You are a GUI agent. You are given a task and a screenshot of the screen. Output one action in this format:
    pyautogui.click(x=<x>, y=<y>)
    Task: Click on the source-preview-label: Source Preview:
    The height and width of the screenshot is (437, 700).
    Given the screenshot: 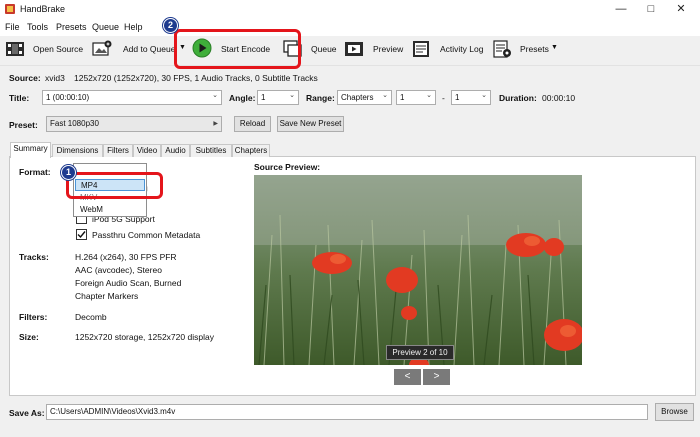 What is the action you would take?
    pyautogui.click(x=287, y=167)
    